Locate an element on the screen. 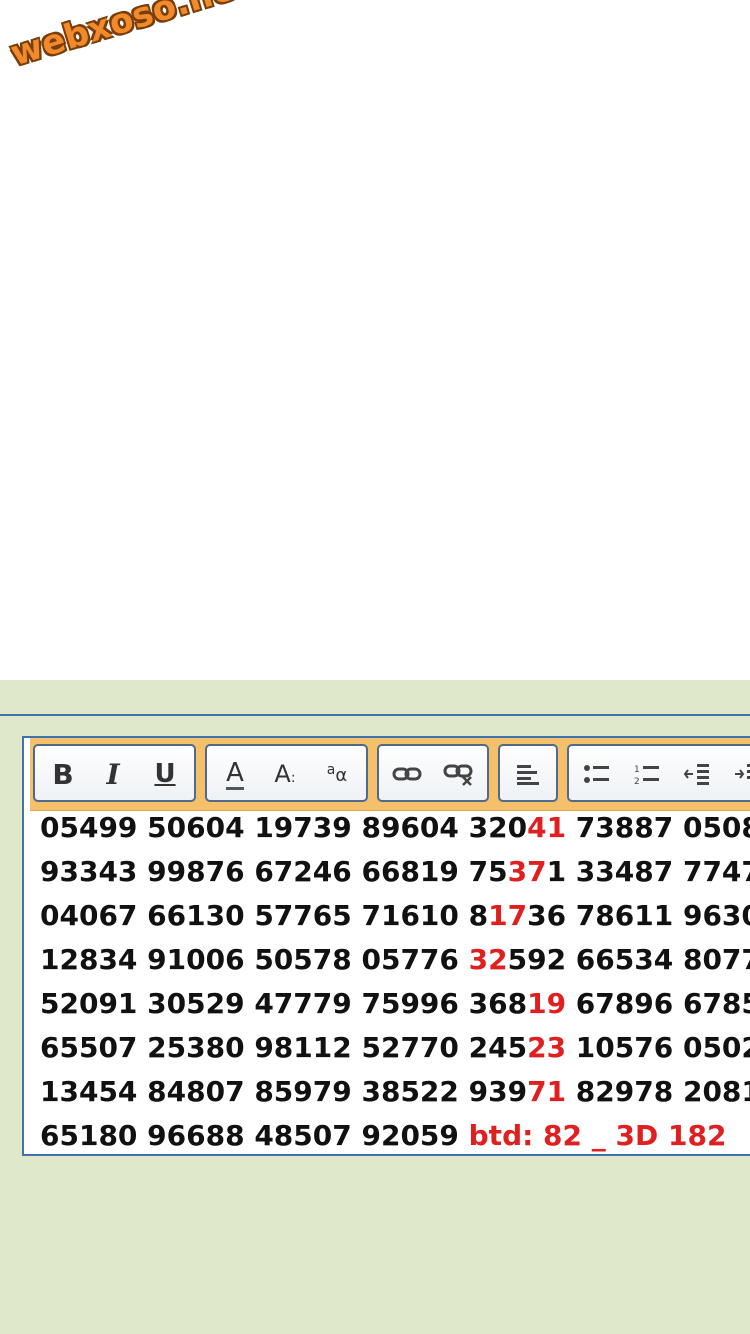  list-group: 1 2 is located at coordinates (658, 773).